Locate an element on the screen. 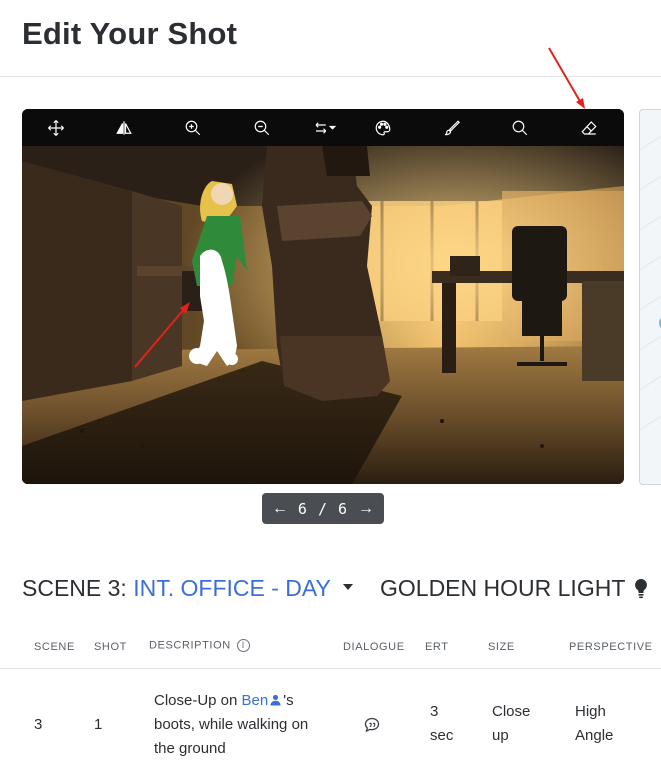 This screenshot has height=781, width=661. palette-icon is located at coordinates (383, 127).